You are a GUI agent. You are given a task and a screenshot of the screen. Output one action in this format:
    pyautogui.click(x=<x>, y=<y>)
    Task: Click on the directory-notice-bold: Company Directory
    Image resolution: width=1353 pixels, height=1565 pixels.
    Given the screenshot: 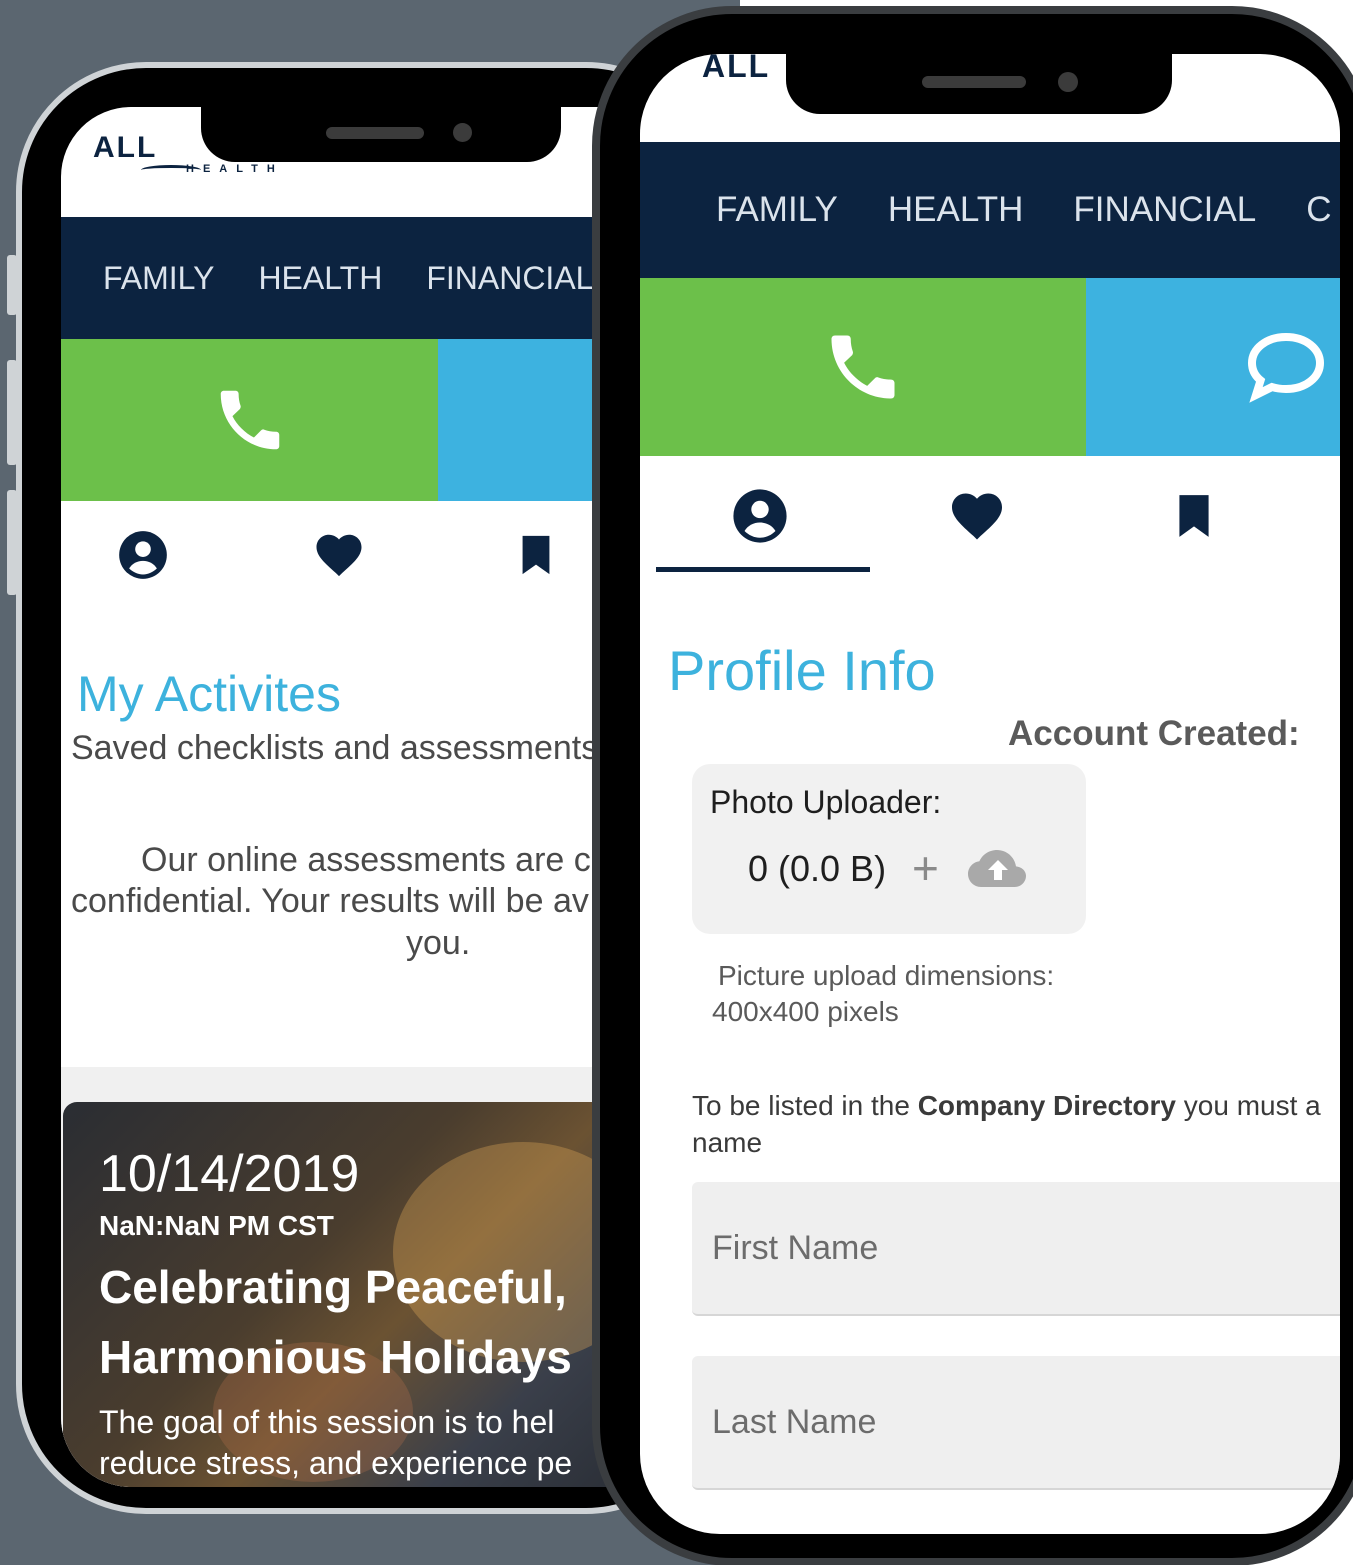 What is the action you would take?
    pyautogui.click(x=1046, y=1105)
    